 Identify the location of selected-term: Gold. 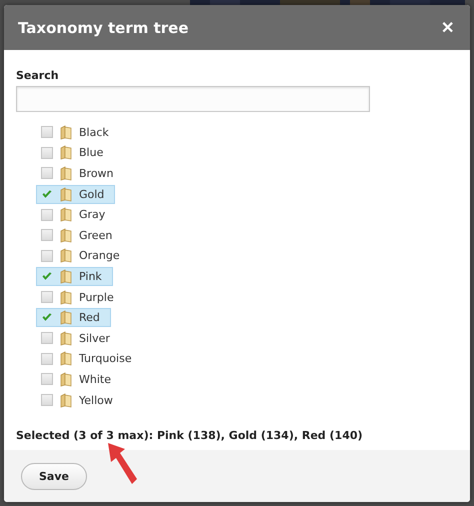
(76, 194).